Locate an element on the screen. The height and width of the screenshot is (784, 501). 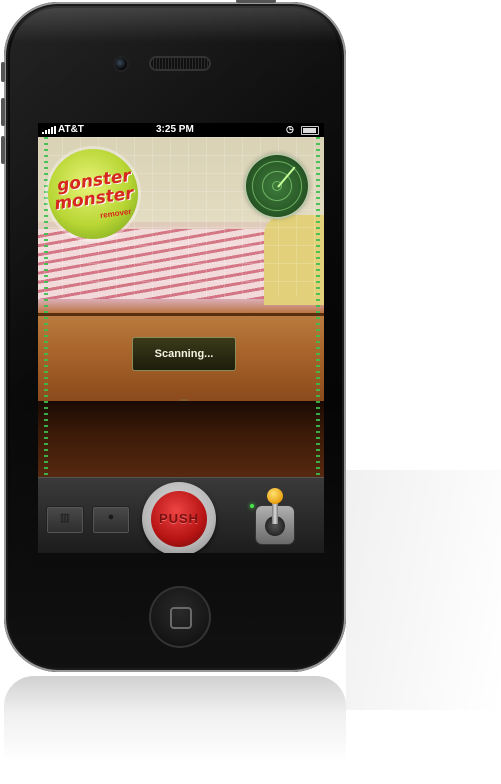
carrier-name: AT&T is located at coordinates (71, 129).